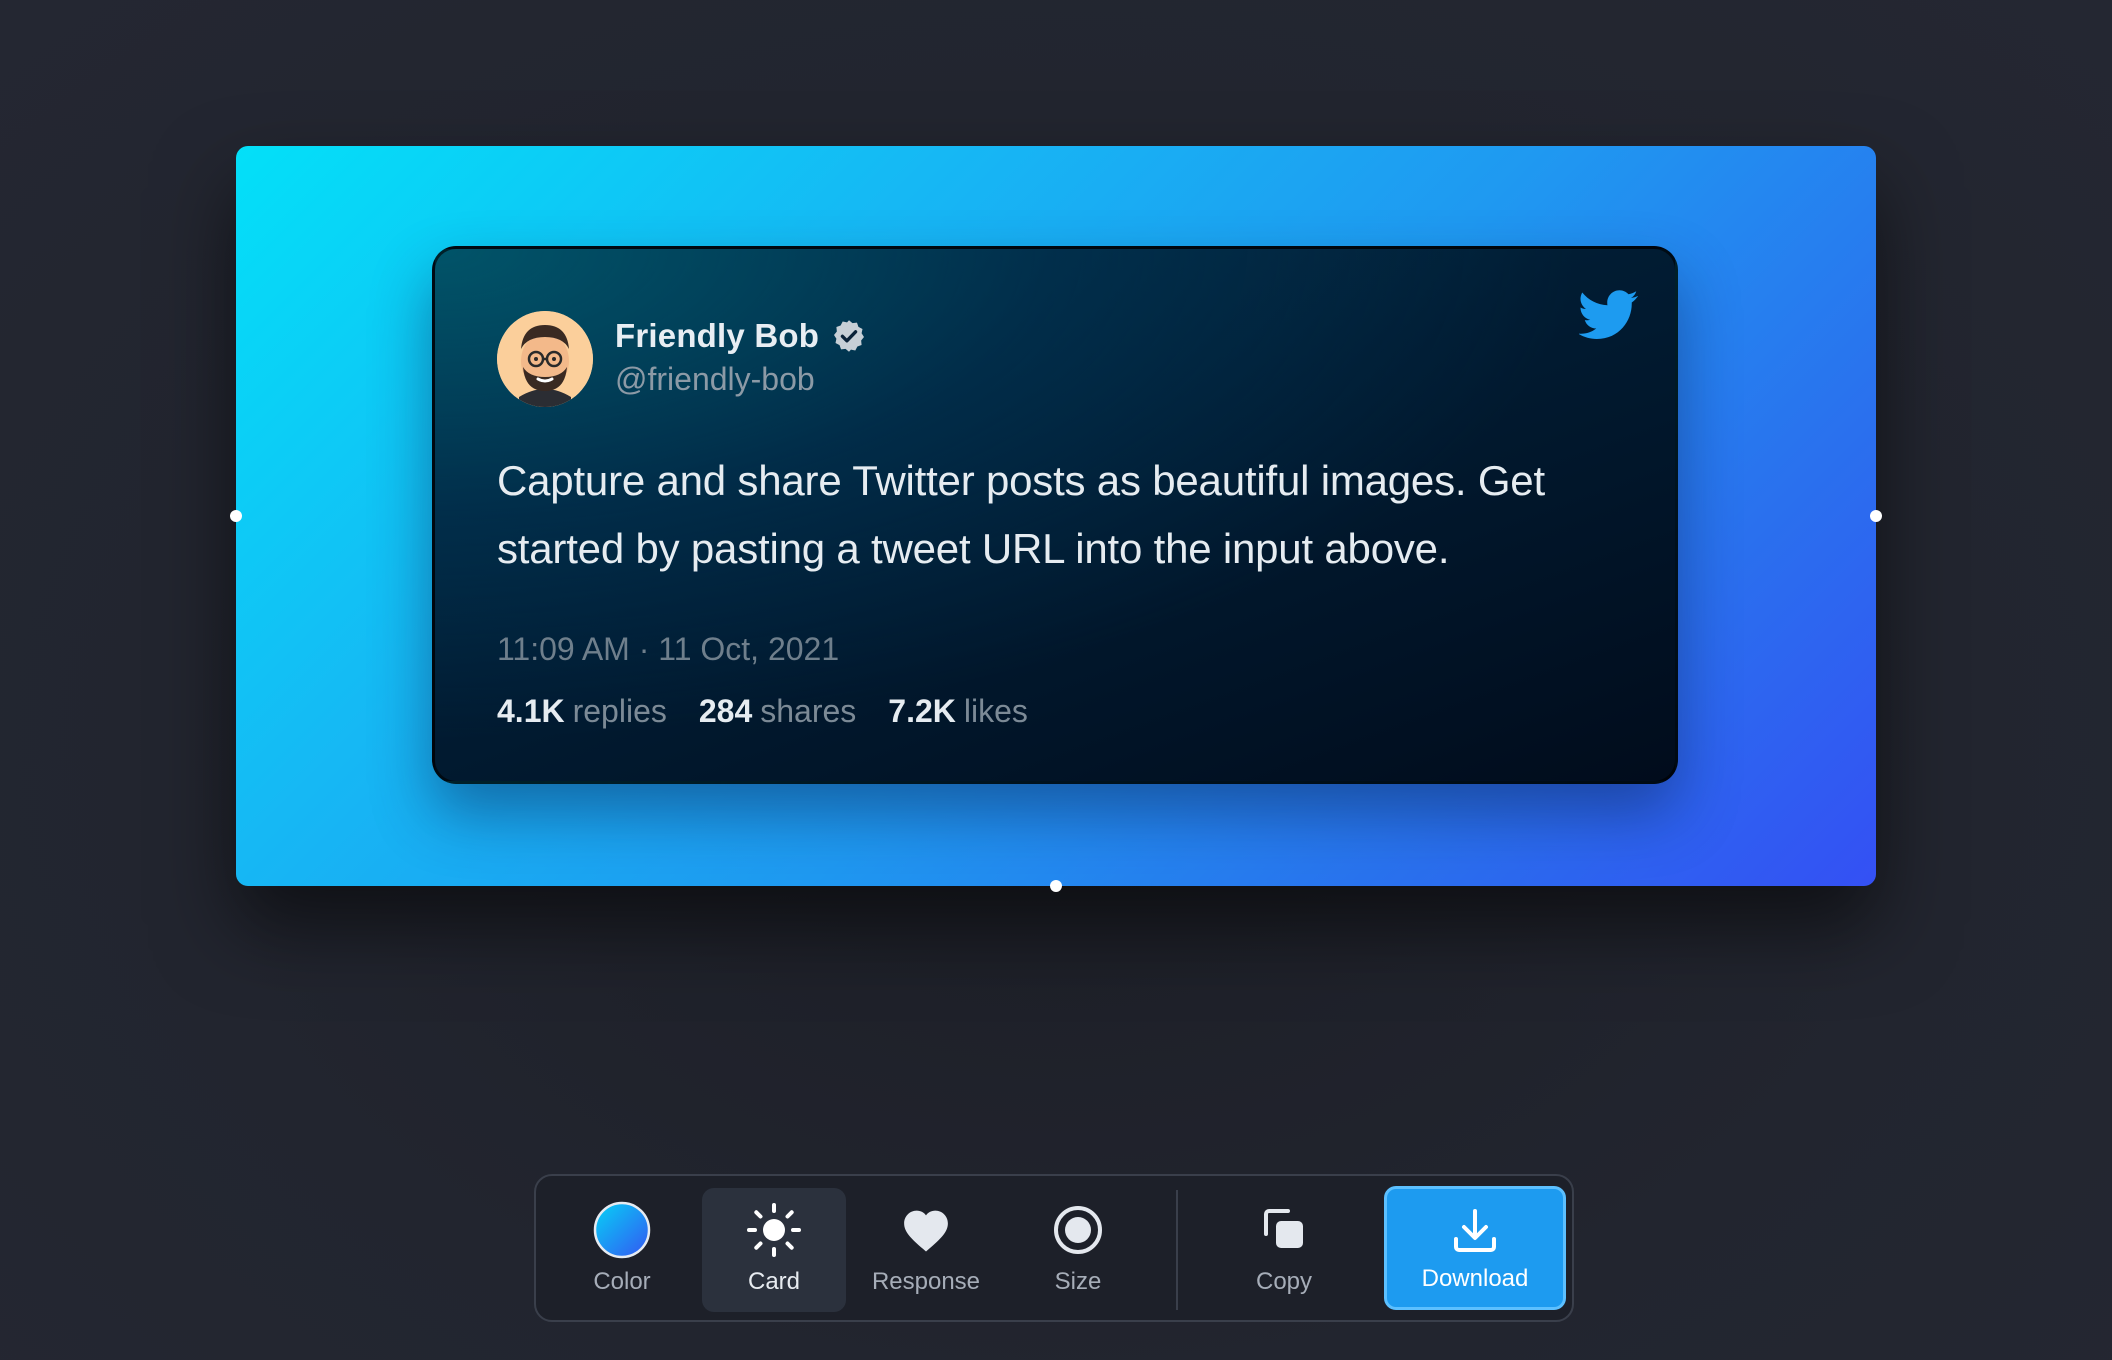 This screenshot has height=1360, width=2112. I want to click on stat-likes-value: 7.2K, so click(922, 711).